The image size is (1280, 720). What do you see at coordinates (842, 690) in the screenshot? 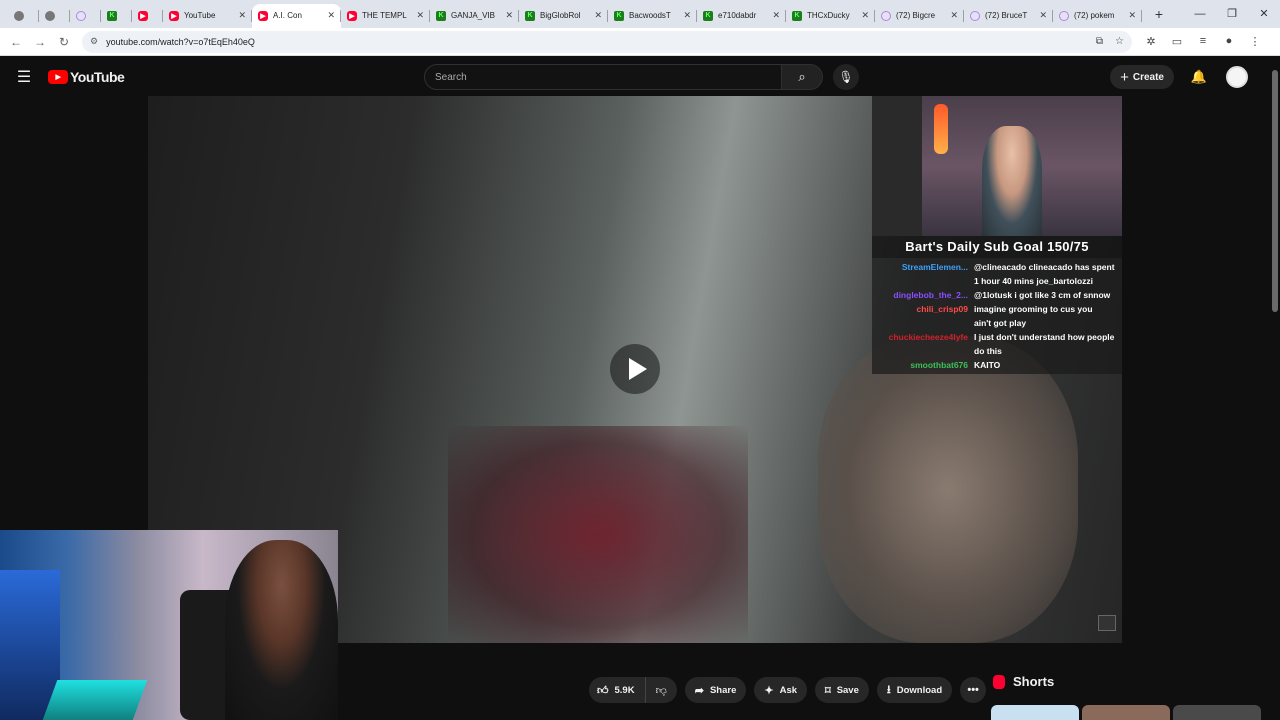
I see `save-button: ⌑ Save` at bounding box center [842, 690].